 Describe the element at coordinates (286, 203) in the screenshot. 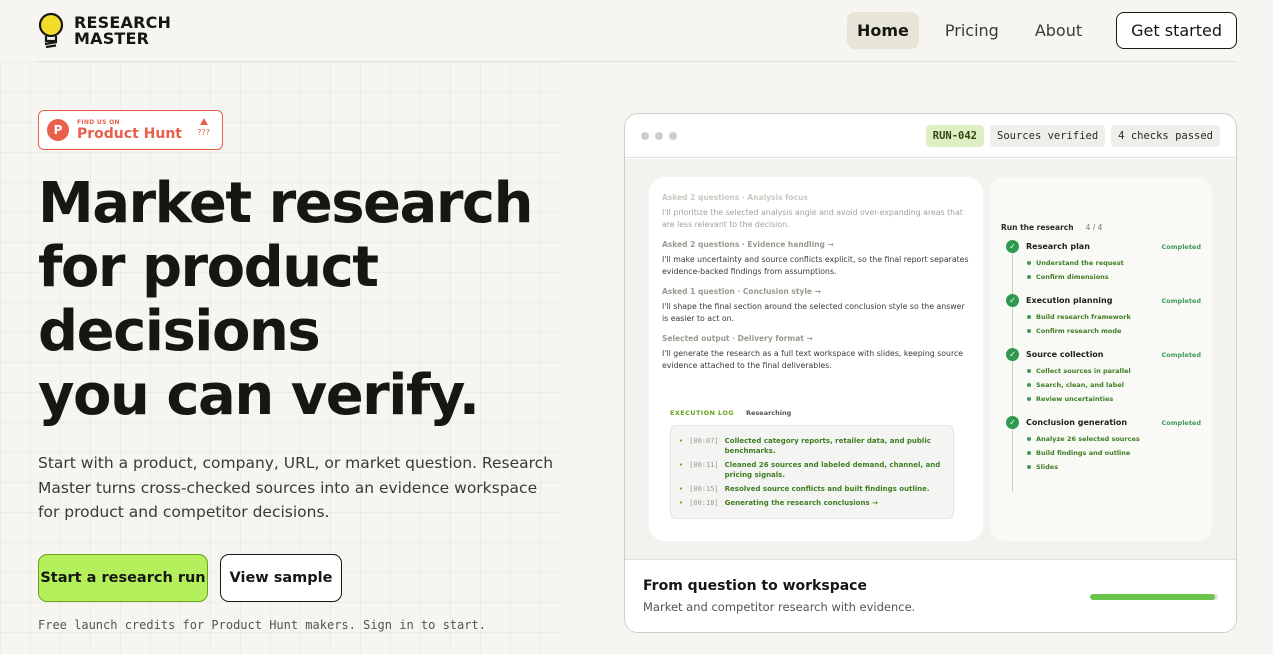

I see `headline-line-1: Market research` at that location.